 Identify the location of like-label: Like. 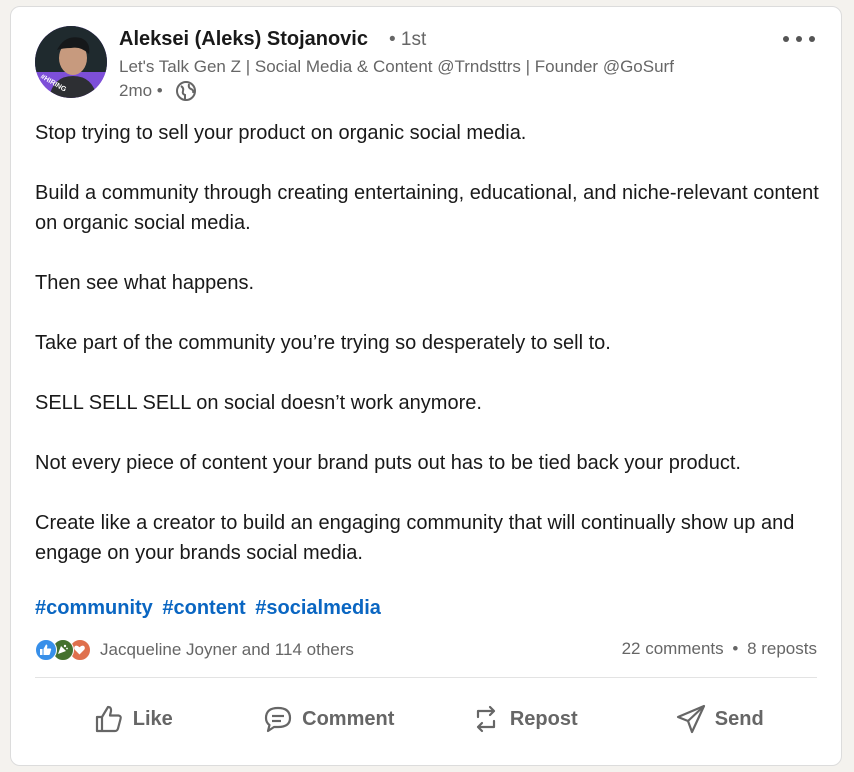
(152, 718).